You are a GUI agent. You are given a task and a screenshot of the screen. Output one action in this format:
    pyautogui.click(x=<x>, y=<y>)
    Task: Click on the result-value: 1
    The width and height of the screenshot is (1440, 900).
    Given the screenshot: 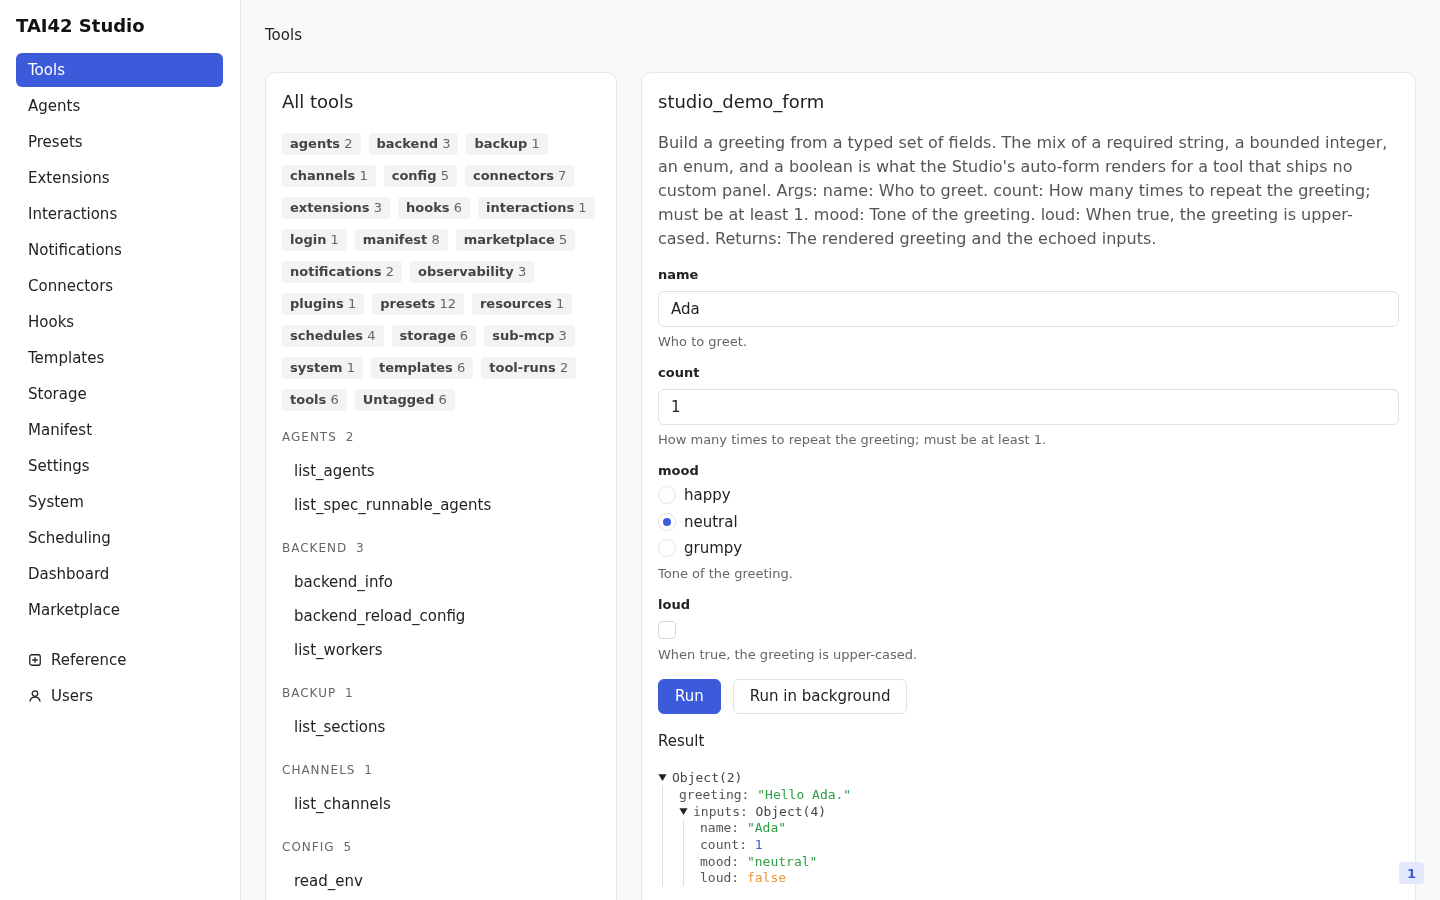 What is the action you would take?
    pyautogui.click(x=758, y=845)
    